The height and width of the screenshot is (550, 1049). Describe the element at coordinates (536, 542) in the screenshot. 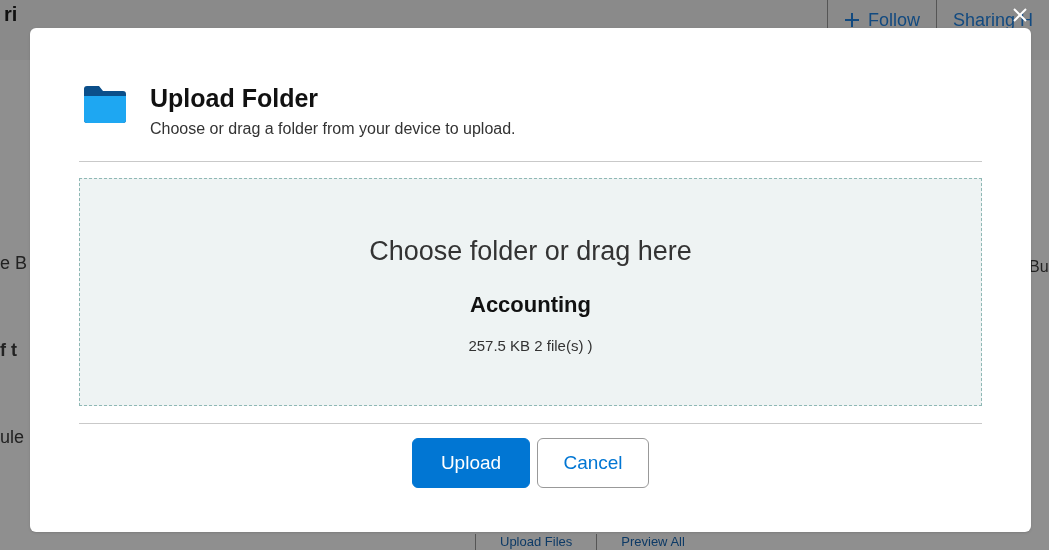

I see `background-button: Upload Files` at that location.